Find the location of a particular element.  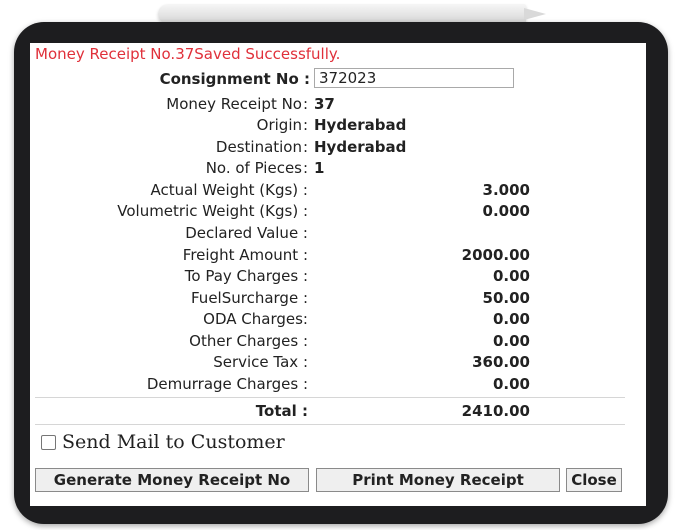

stylus-tip is located at coordinates (535, 14).